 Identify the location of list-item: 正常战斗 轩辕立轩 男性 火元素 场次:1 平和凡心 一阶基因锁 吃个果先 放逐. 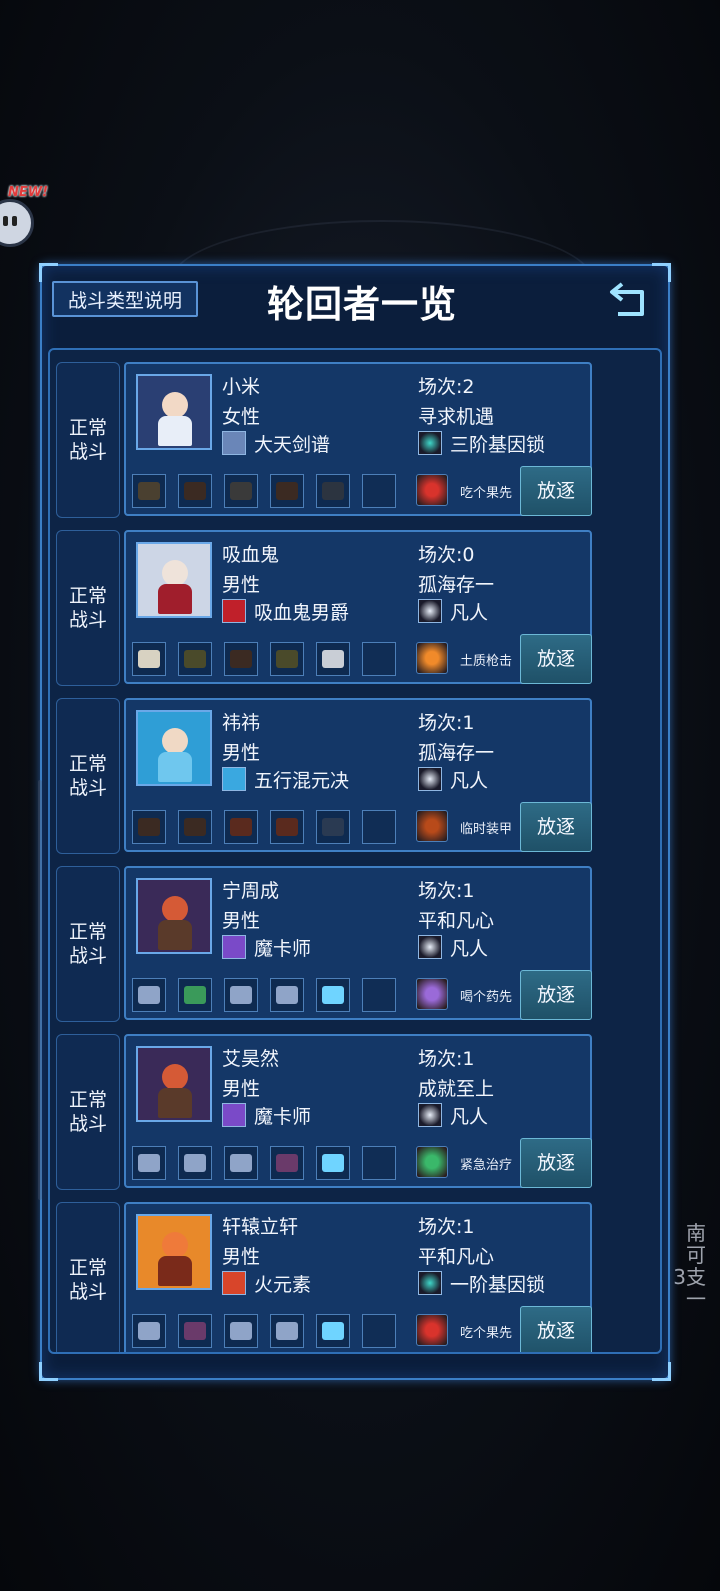
(356, 1277).